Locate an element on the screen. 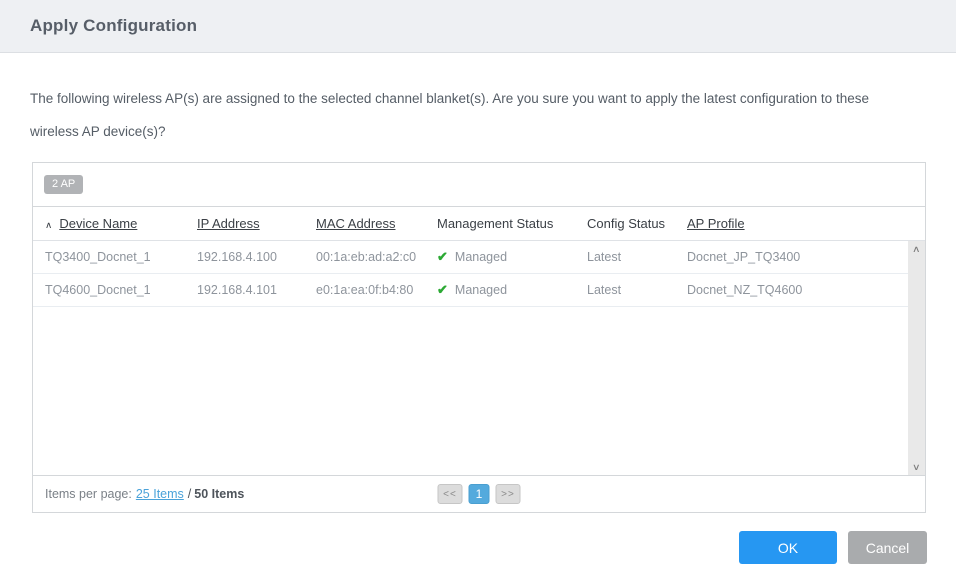 The image size is (956, 570). column-header-management-status: Management Status is located at coordinates (495, 223).